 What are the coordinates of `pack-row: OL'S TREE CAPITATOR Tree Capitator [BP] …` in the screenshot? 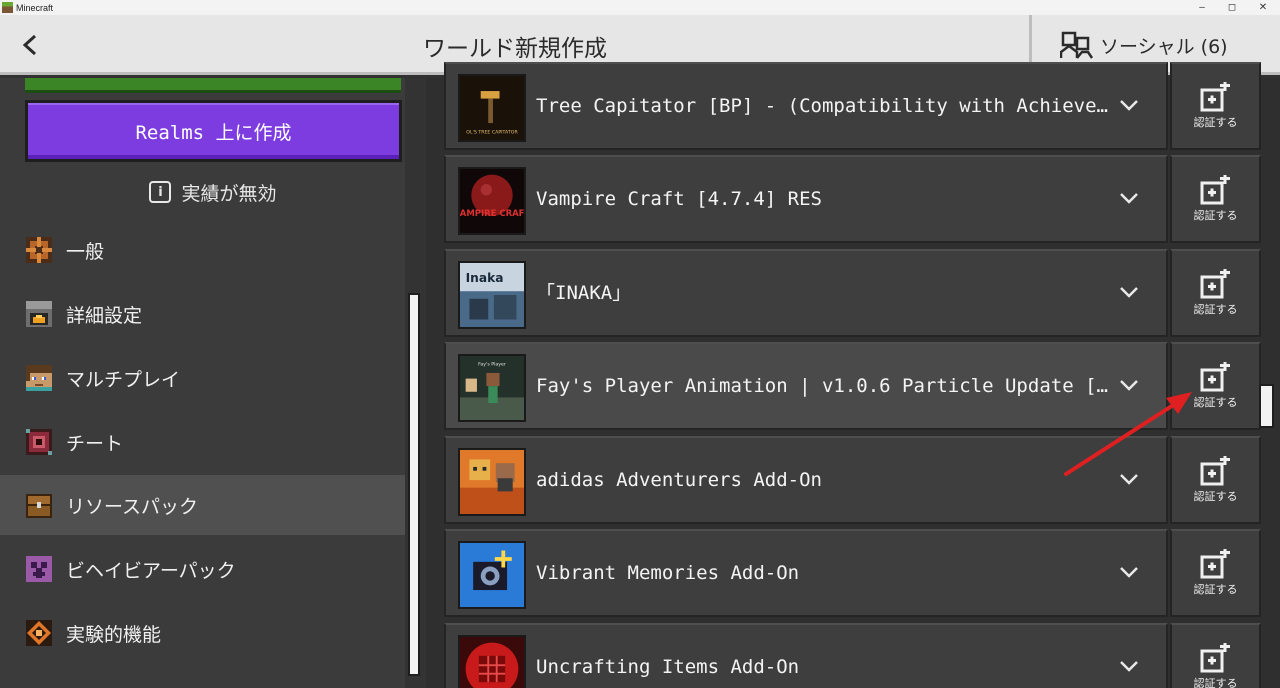 It's located at (852, 106).